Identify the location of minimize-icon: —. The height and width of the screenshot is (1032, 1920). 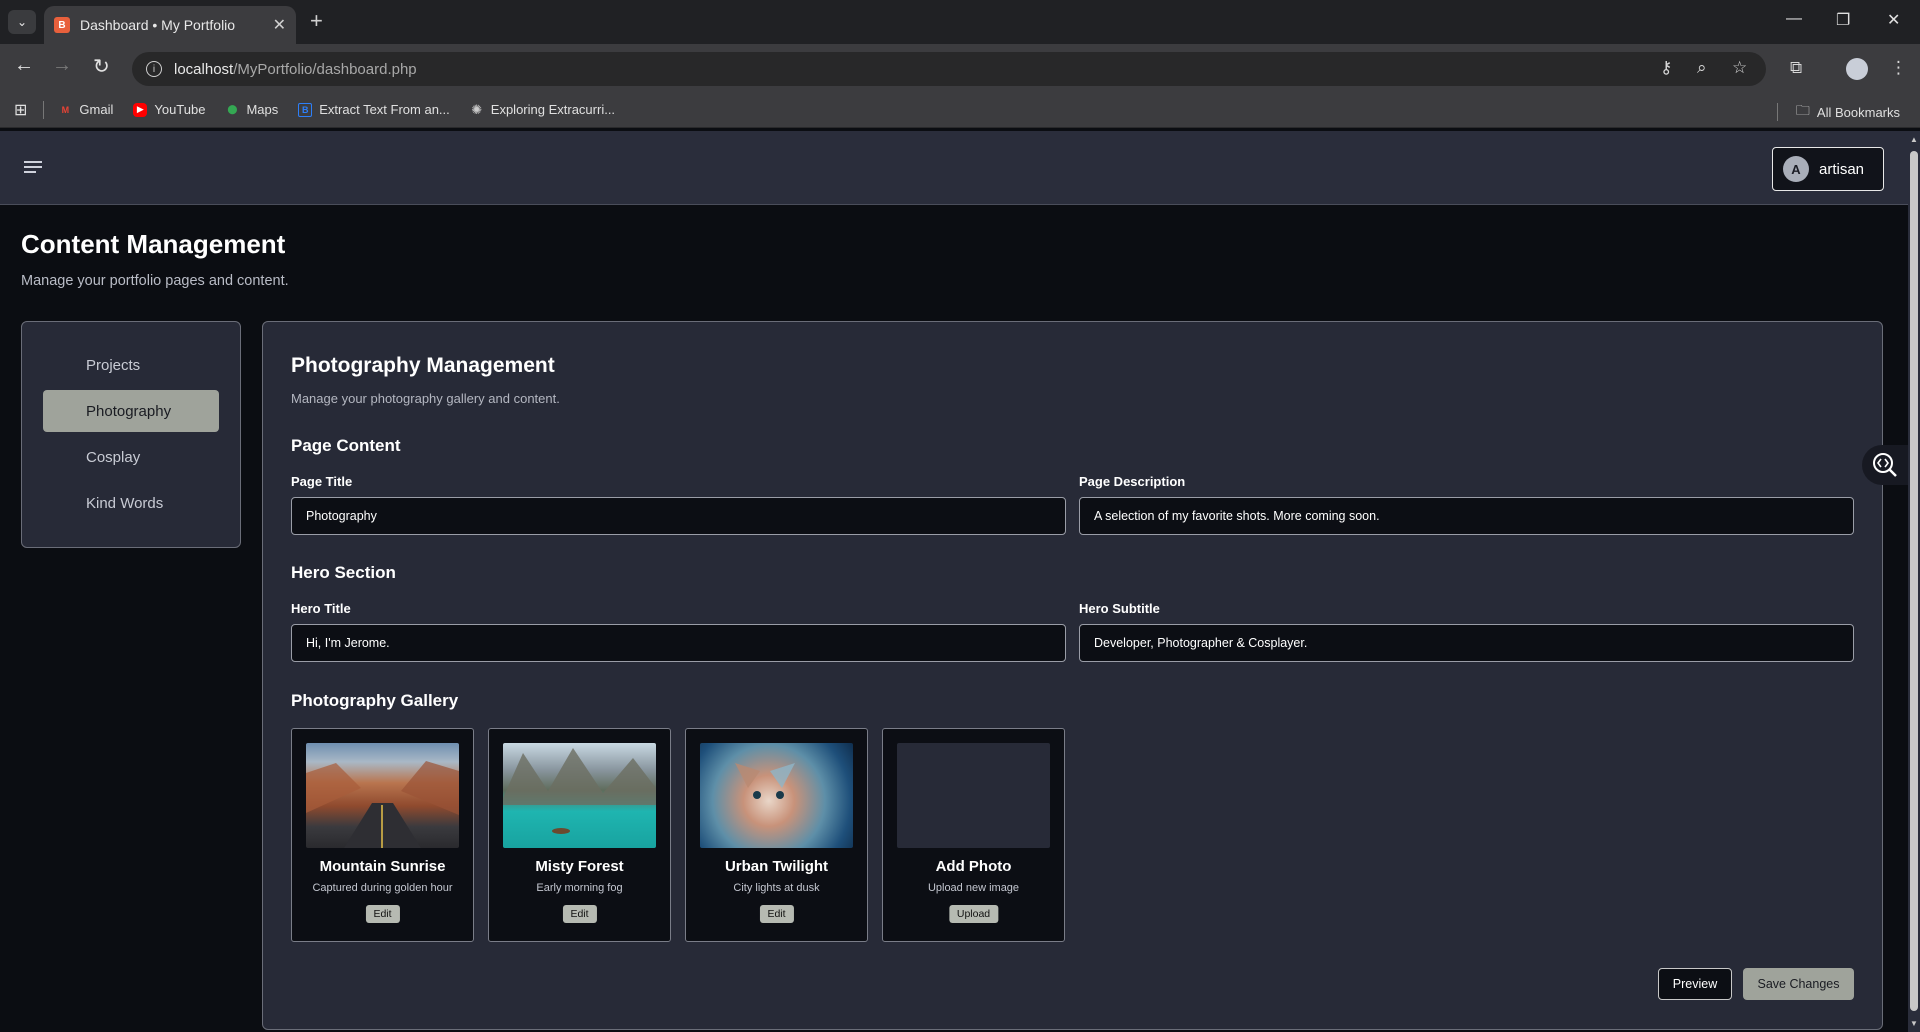
(1794, 19).